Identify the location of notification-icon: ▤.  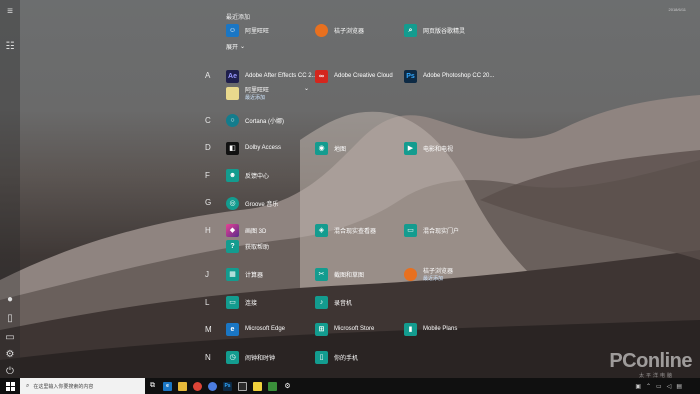
(679, 386).